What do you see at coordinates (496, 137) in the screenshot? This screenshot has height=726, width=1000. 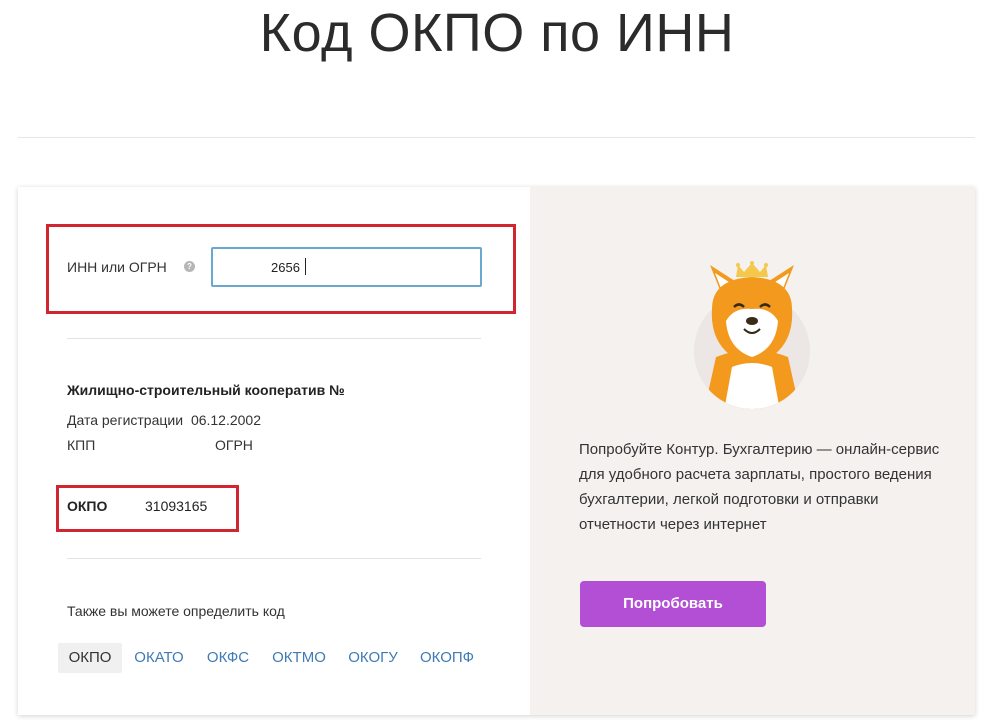 I see `header-divider` at bounding box center [496, 137].